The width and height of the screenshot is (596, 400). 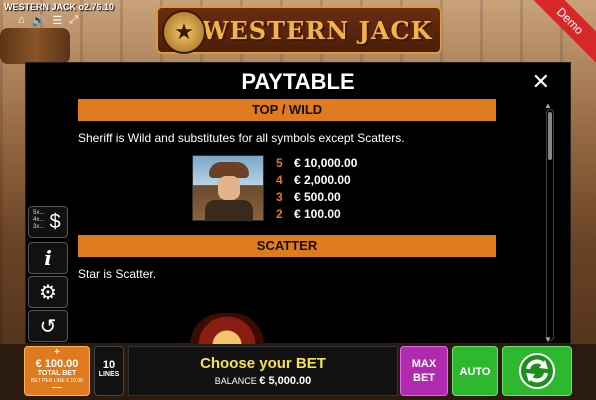 What do you see at coordinates (548, 339) in the screenshot?
I see `scroll-down-icon: ▼` at bounding box center [548, 339].